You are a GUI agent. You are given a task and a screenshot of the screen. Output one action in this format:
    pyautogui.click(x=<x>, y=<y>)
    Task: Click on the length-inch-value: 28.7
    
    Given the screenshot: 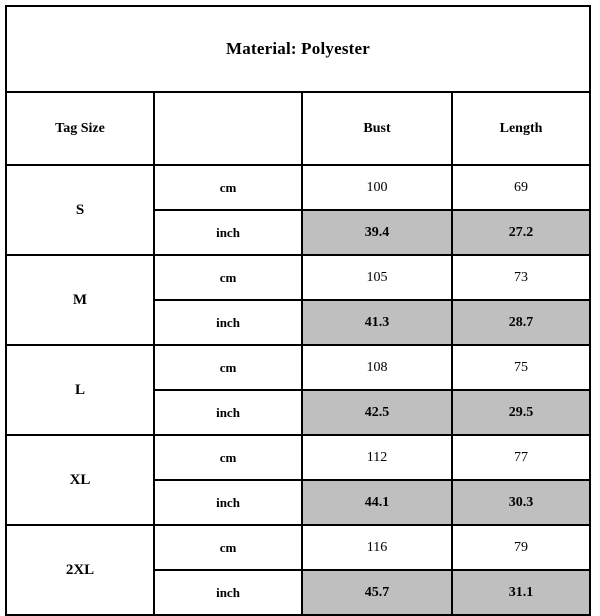 What is the action you would take?
    pyautogui.click(x=521, y=322)
    